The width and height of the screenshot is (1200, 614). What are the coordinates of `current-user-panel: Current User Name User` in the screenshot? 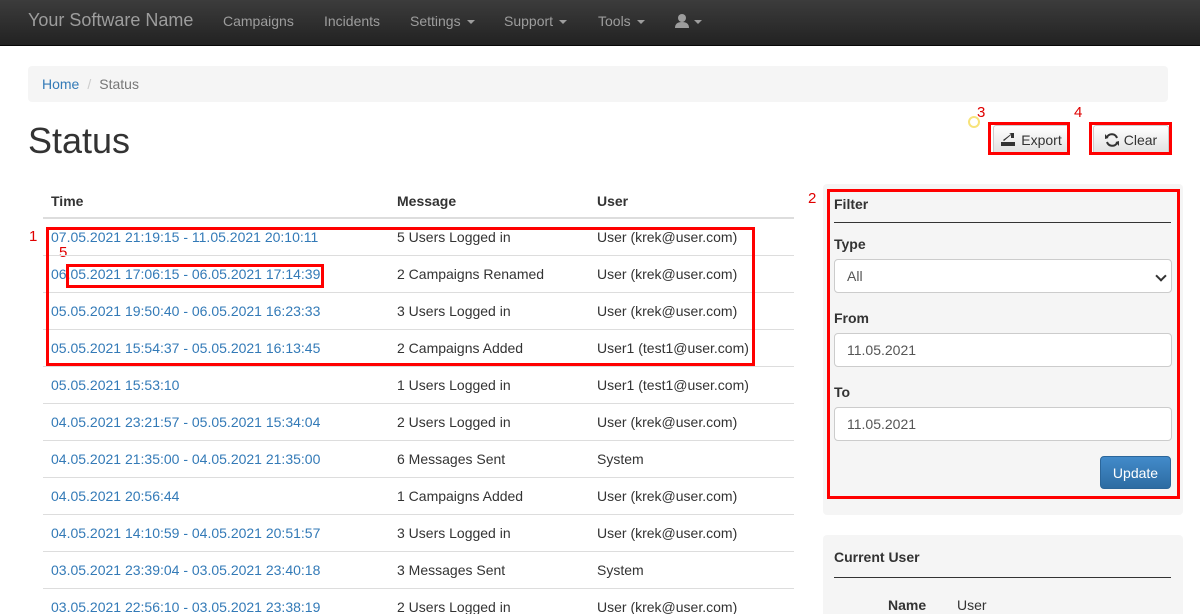 It's located at (1003, 574).